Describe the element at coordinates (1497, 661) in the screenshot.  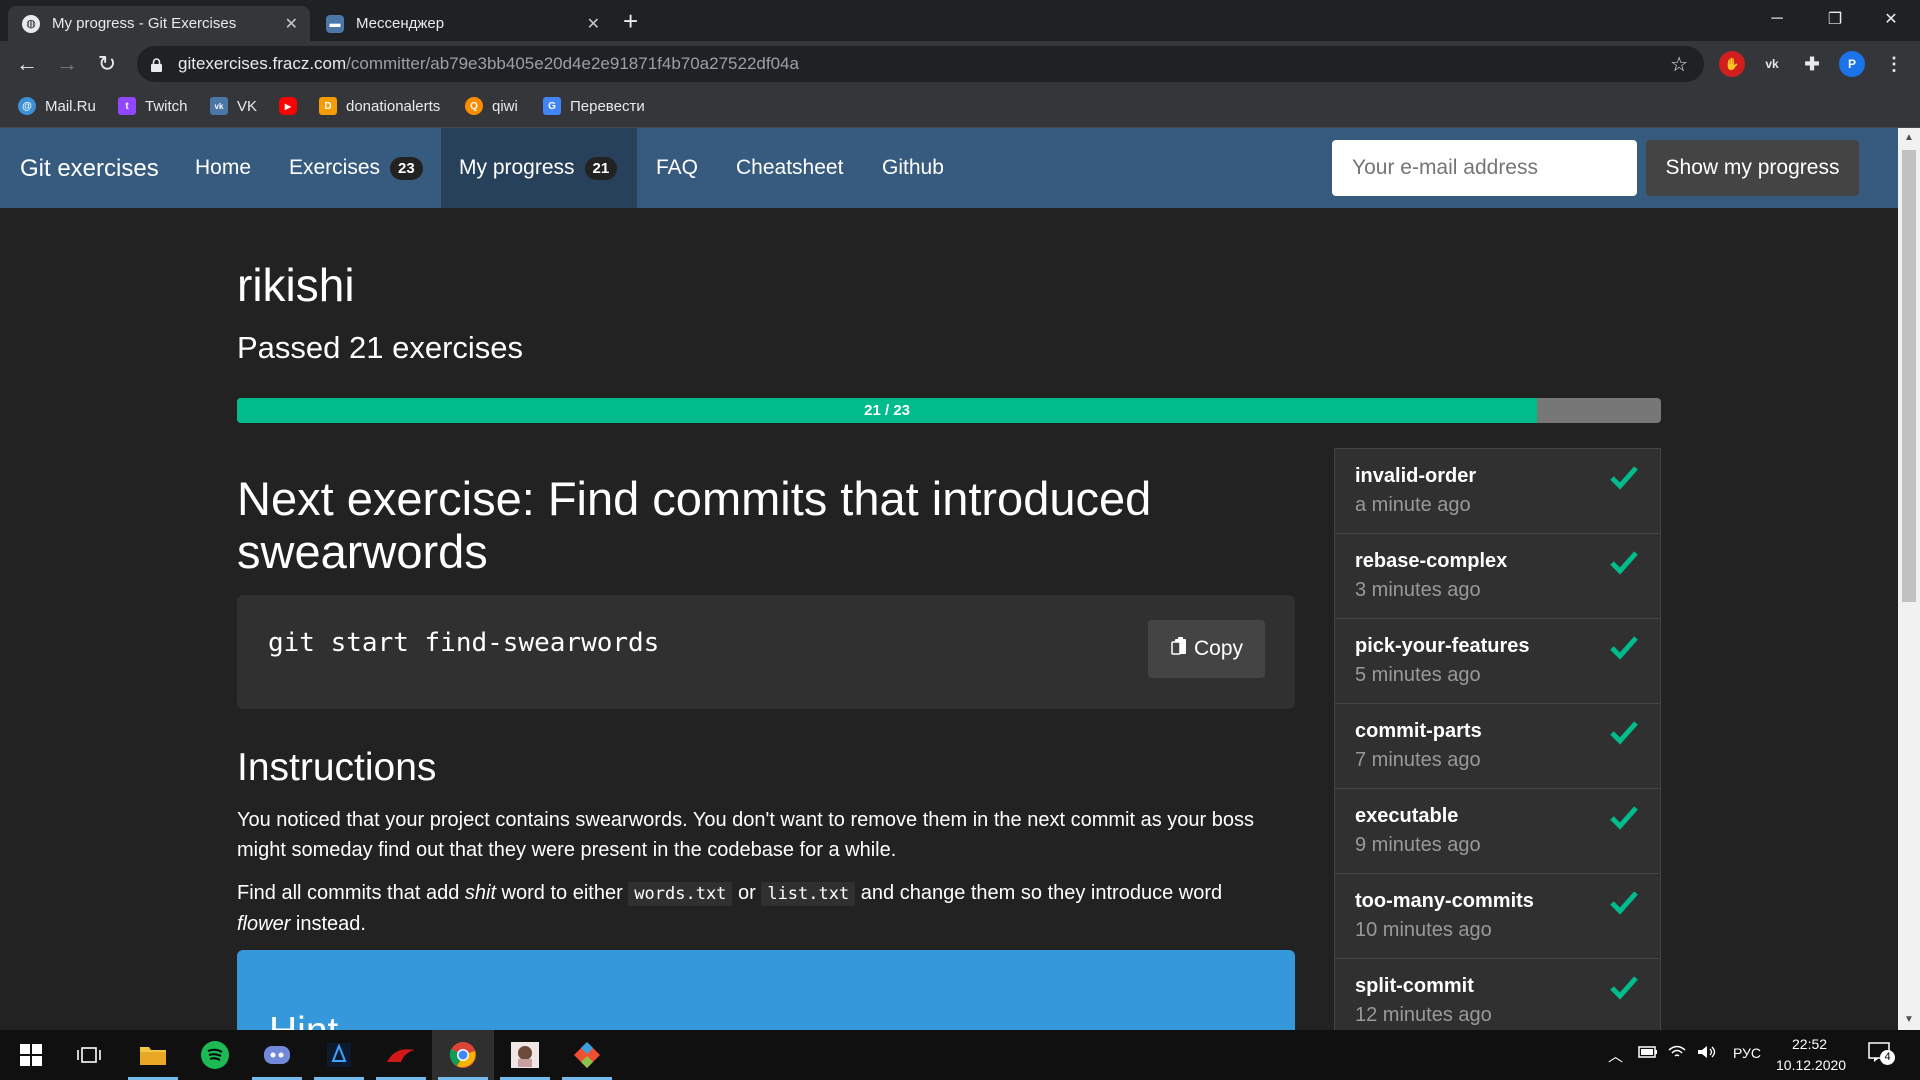
I see `list-item: pick-your-features 5 minutes ago` at that location.